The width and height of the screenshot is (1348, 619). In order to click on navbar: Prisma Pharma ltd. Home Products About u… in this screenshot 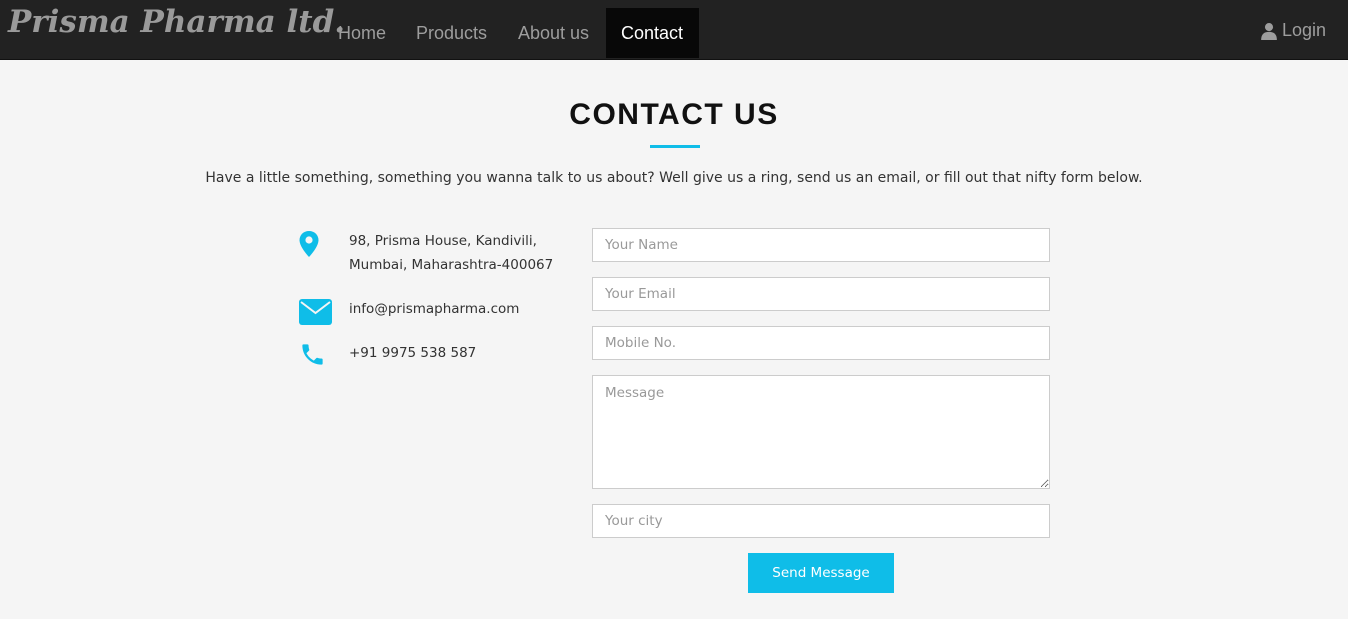, I will do `click(674, 30)`.